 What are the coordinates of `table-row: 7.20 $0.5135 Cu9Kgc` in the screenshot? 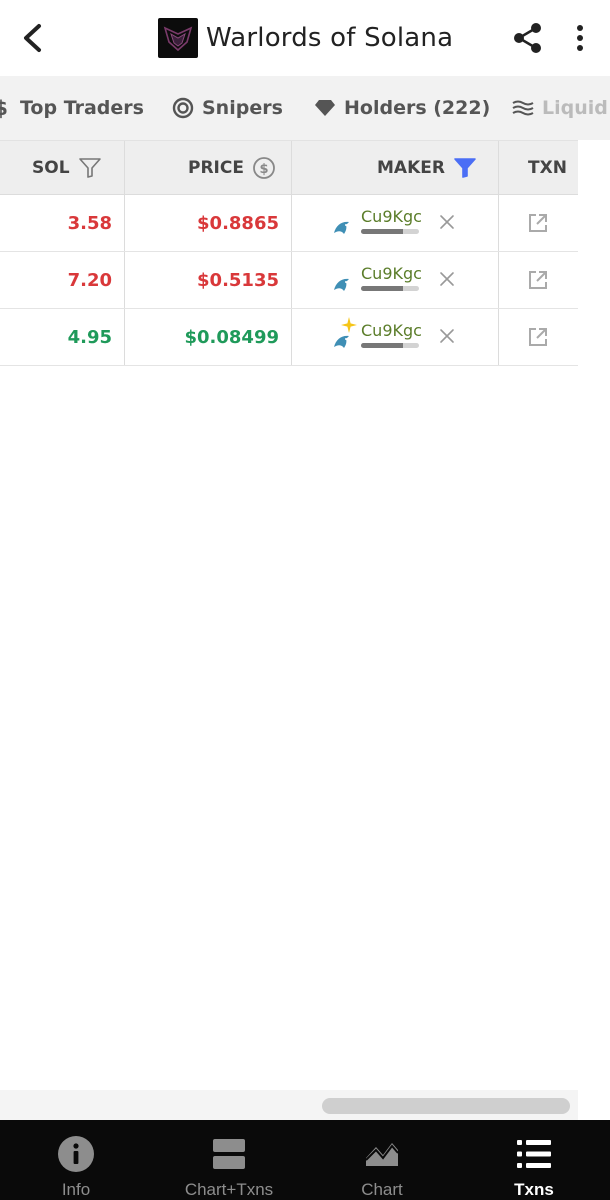 It's located at (289, 280).